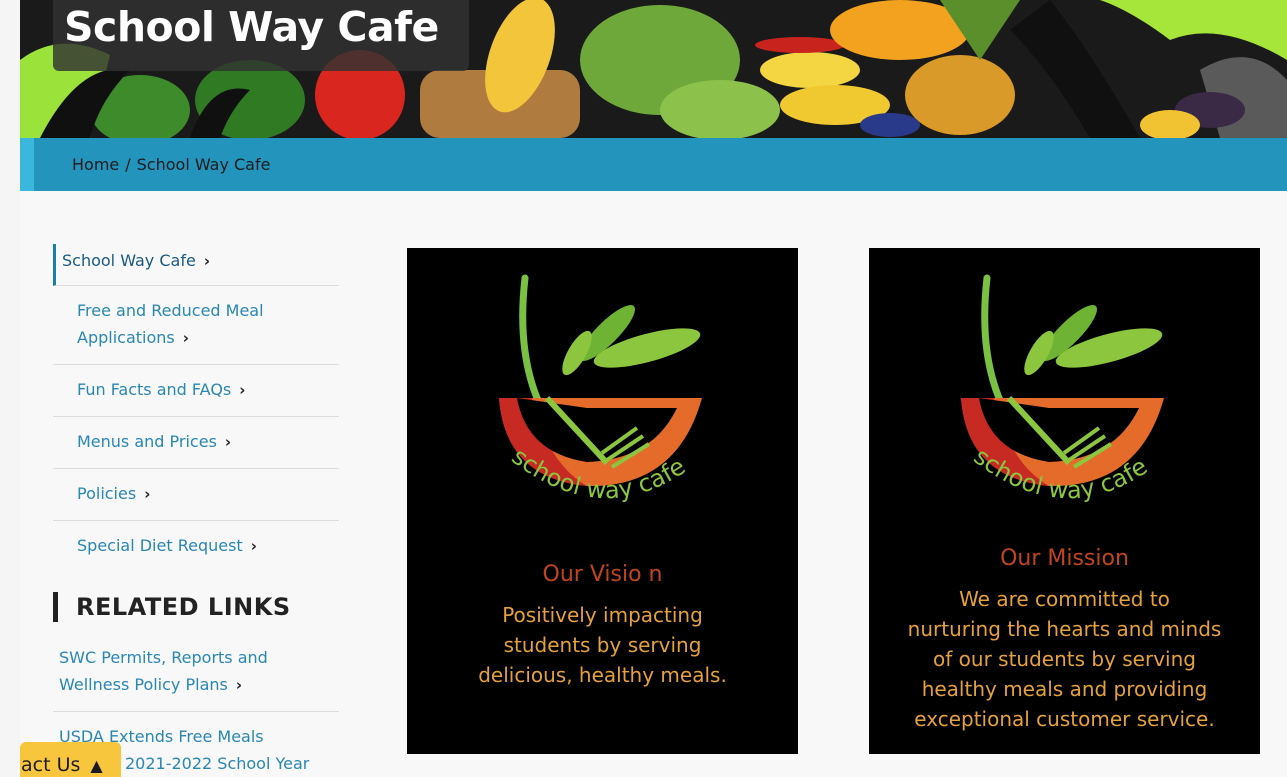 This screenshot has width=1287, height=777. I want to click on sidebar-item-label: Applications, so click(126, 337).